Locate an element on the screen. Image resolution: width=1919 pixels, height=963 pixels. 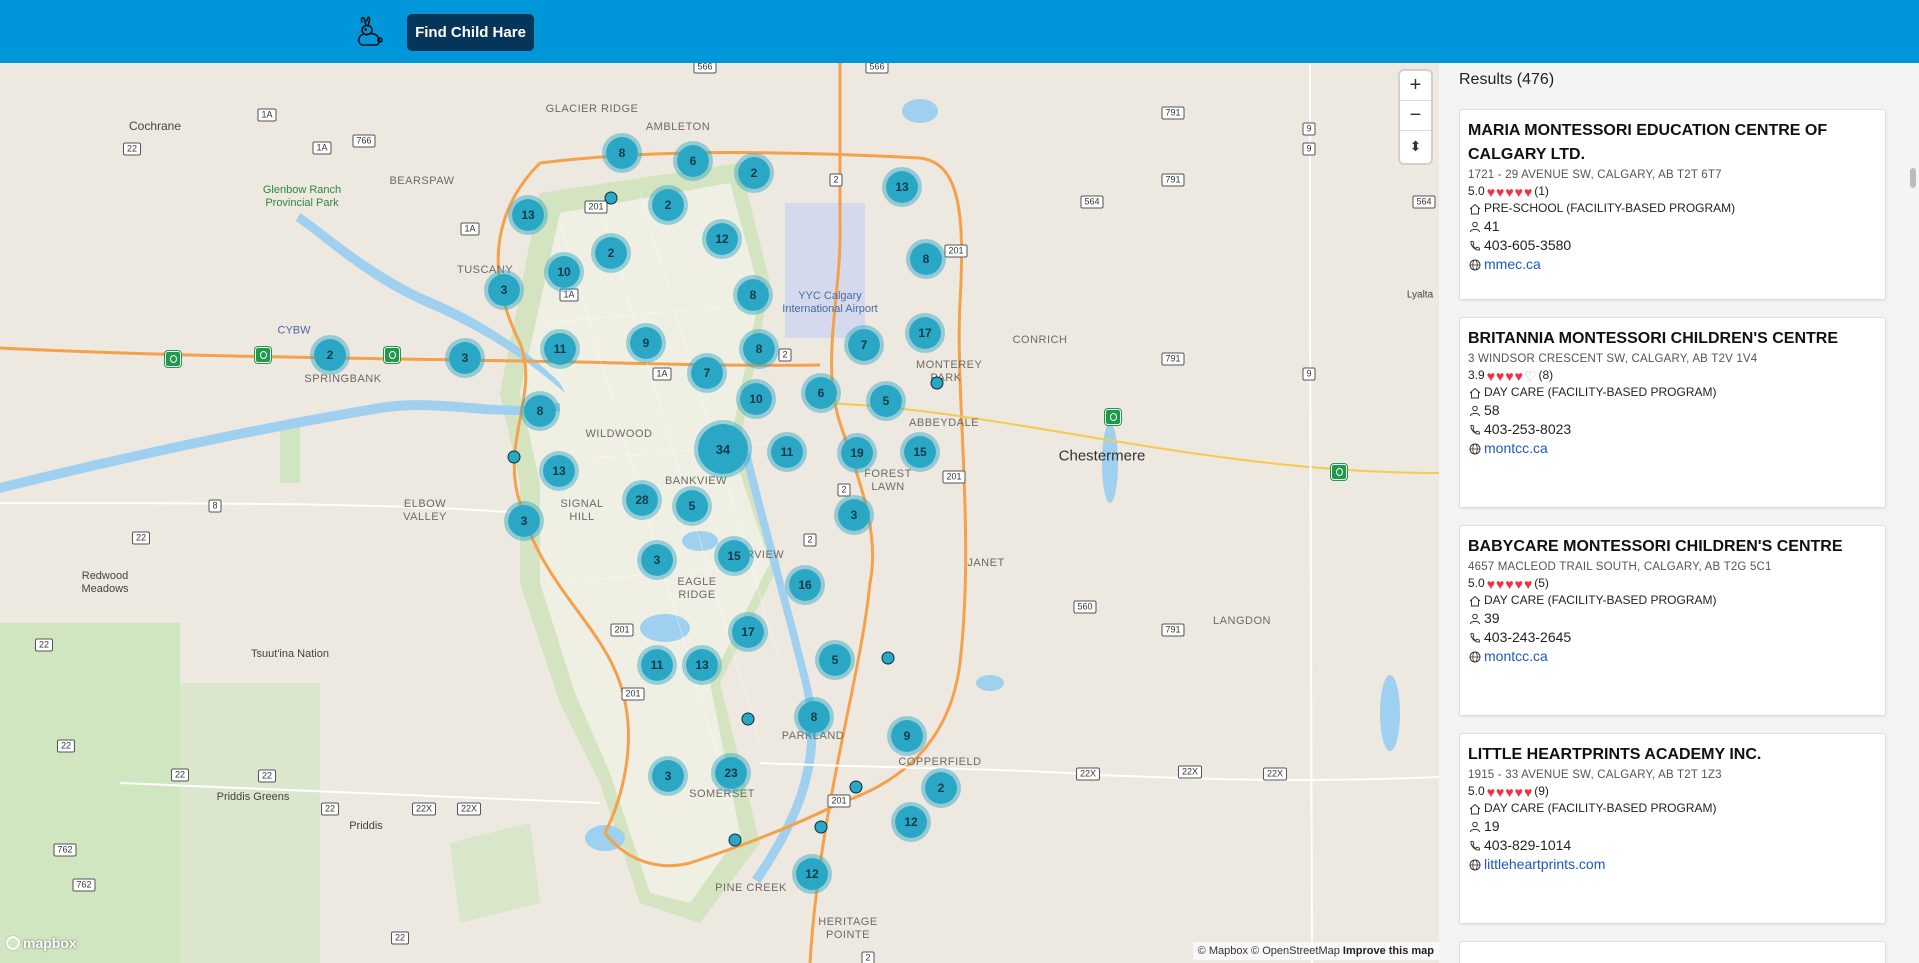
find-child-hare-button: Find Child Hare is located at coordinates (470, 32).